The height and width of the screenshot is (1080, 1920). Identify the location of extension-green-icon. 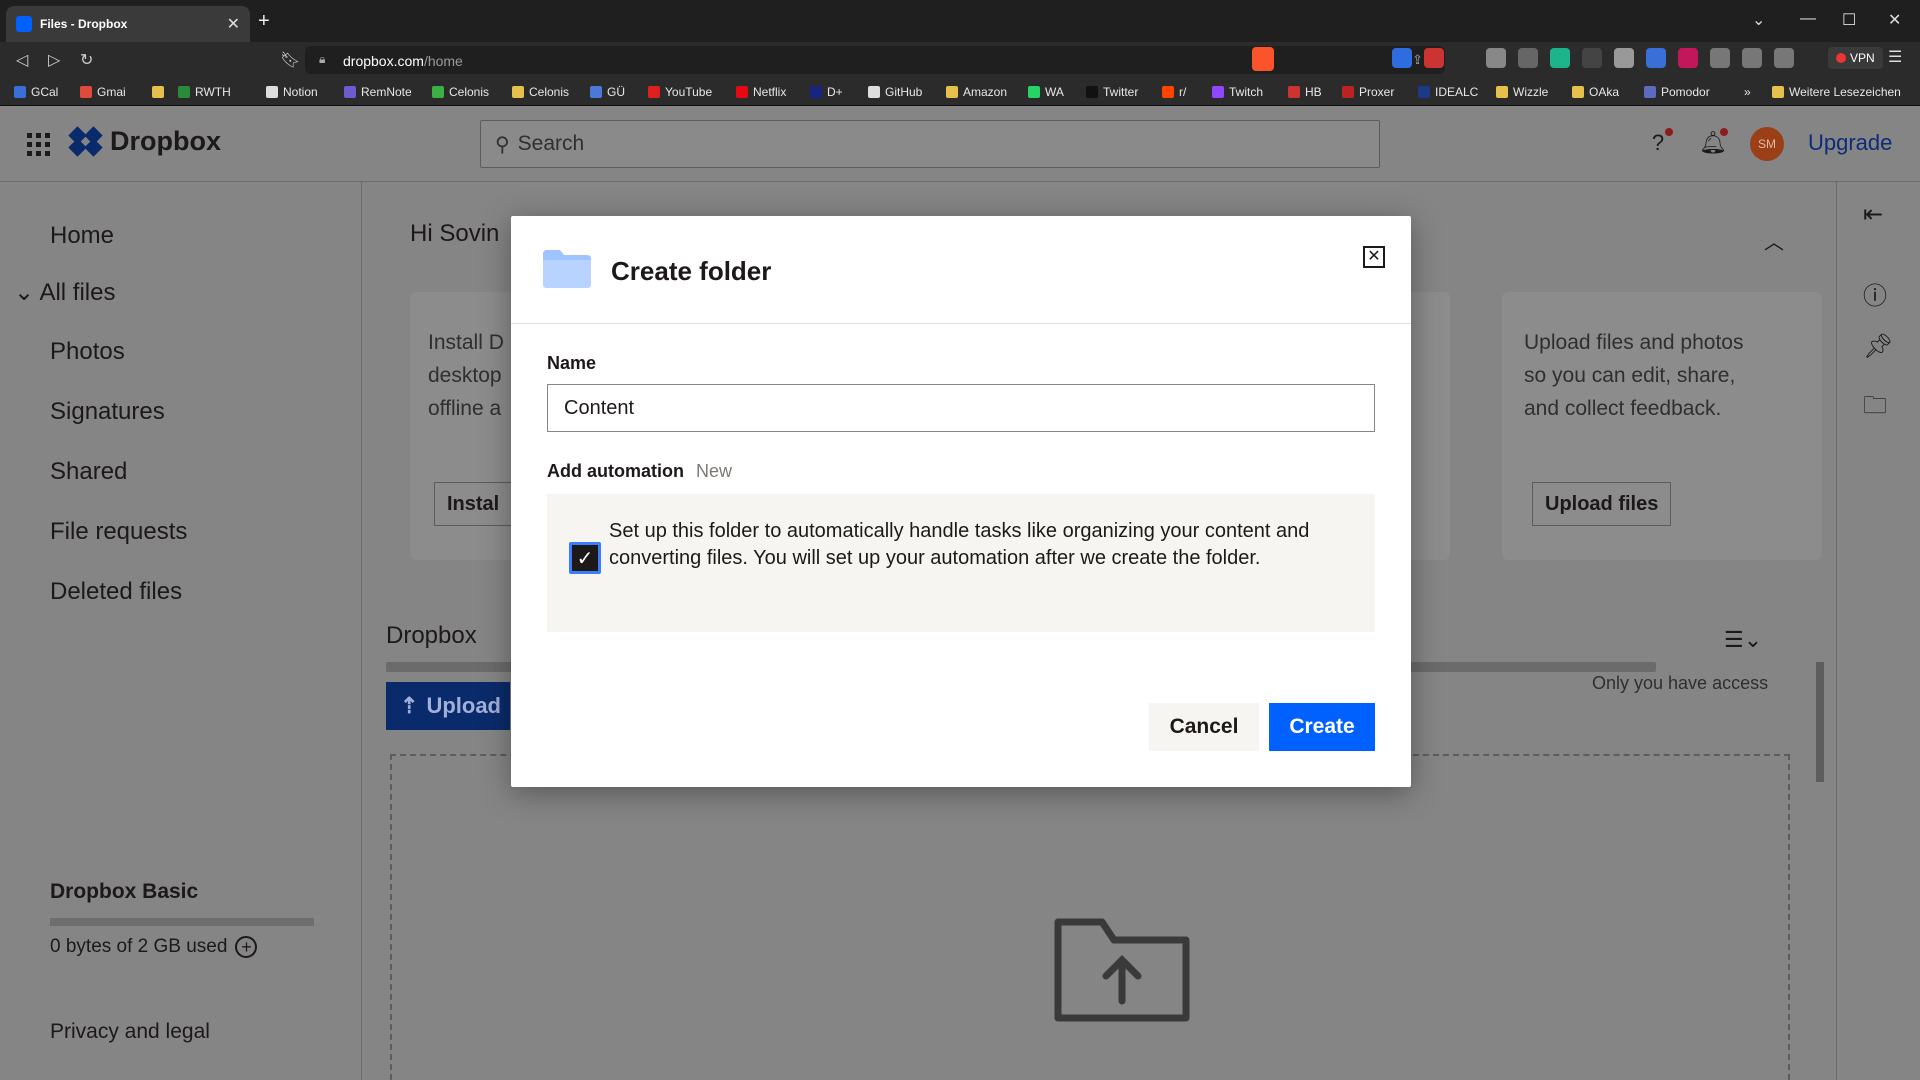
(1560, 58).